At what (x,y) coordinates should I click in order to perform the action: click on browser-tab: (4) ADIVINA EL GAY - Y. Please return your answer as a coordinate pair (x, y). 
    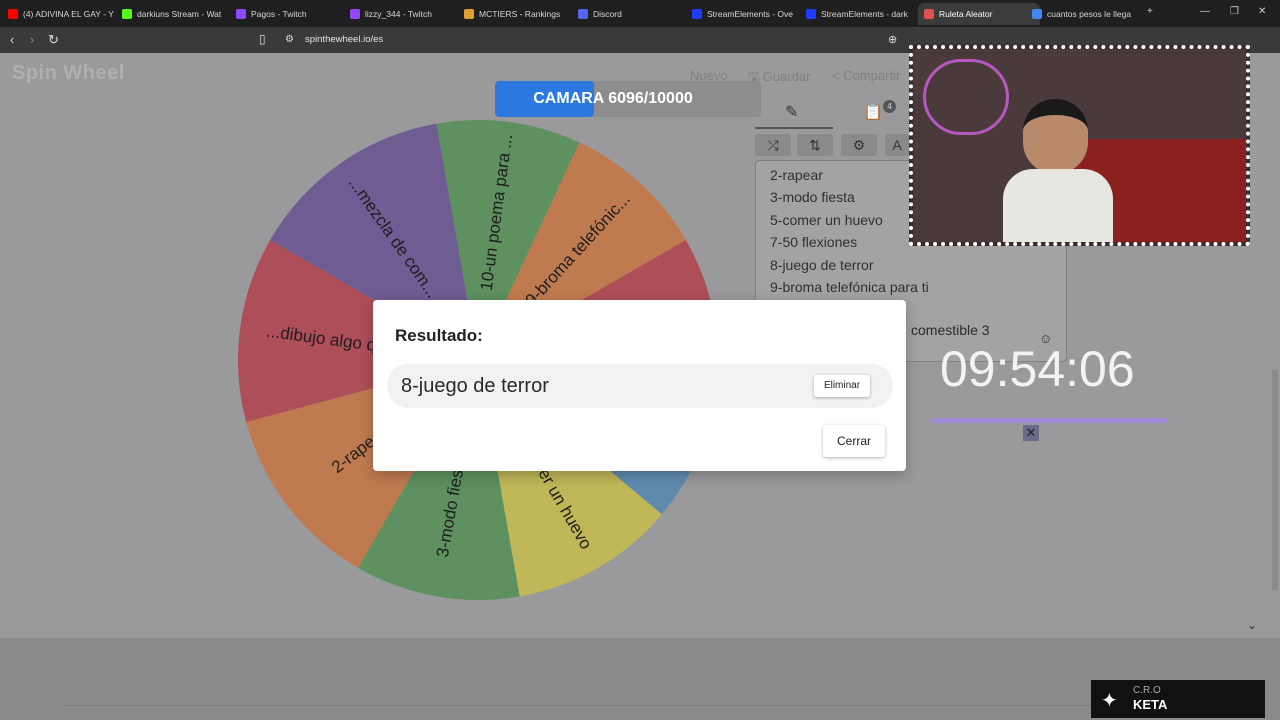
    Looking at the image, I should click on (62, 14).